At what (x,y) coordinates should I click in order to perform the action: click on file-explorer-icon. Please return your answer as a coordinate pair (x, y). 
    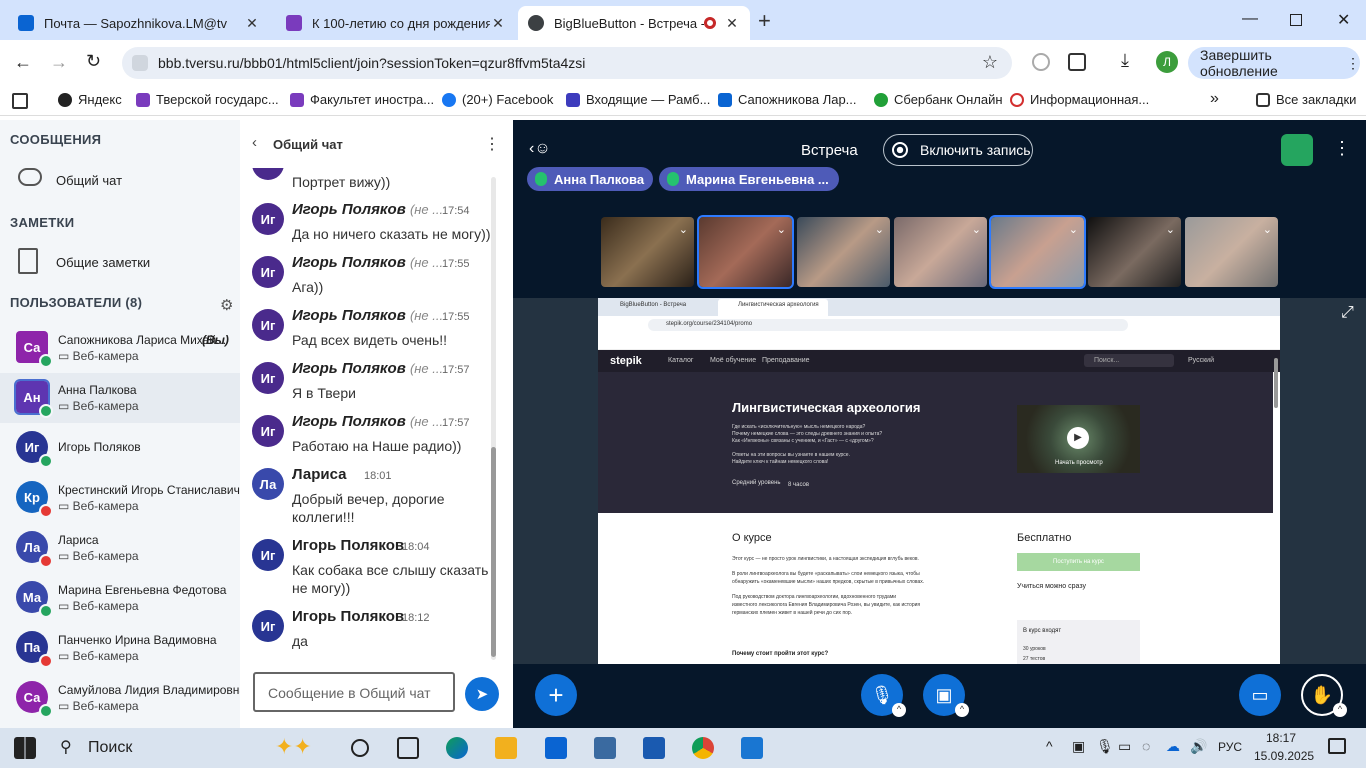
    Looking at the image, I should click on (506, 748).